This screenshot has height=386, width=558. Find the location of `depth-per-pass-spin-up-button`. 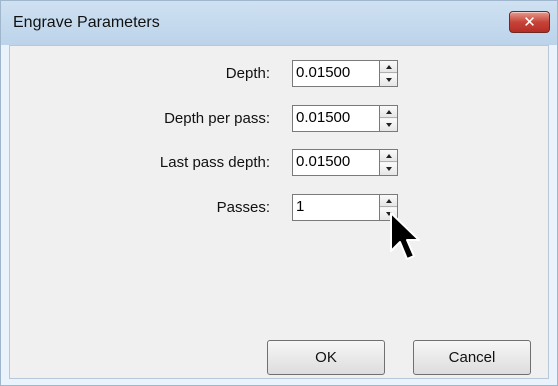

depth-per-pass-spin-up-button is located at coordinates (388, 112).